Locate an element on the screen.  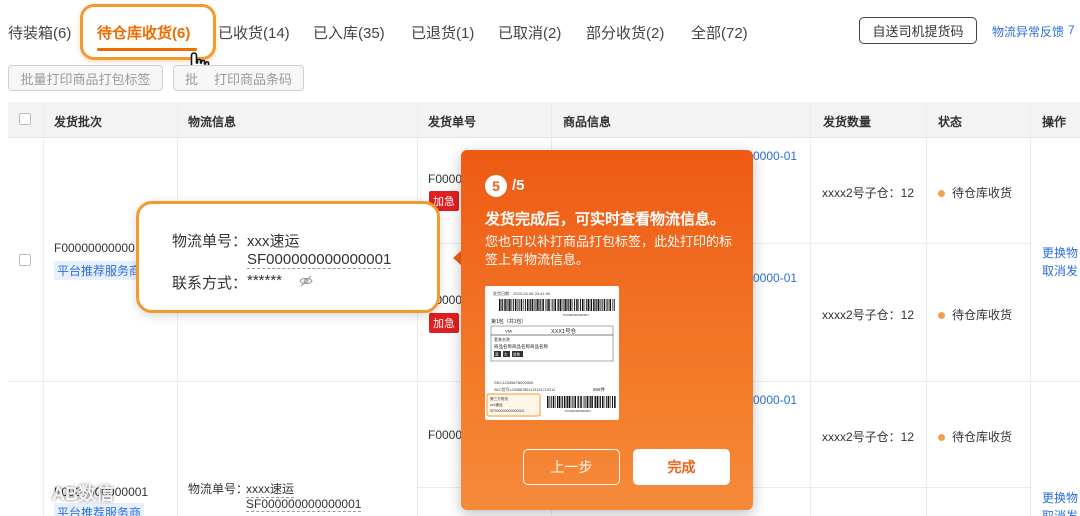
tab-awaiting-warehouse: 待仓库收货(6) is located at coordinates (143, 32).